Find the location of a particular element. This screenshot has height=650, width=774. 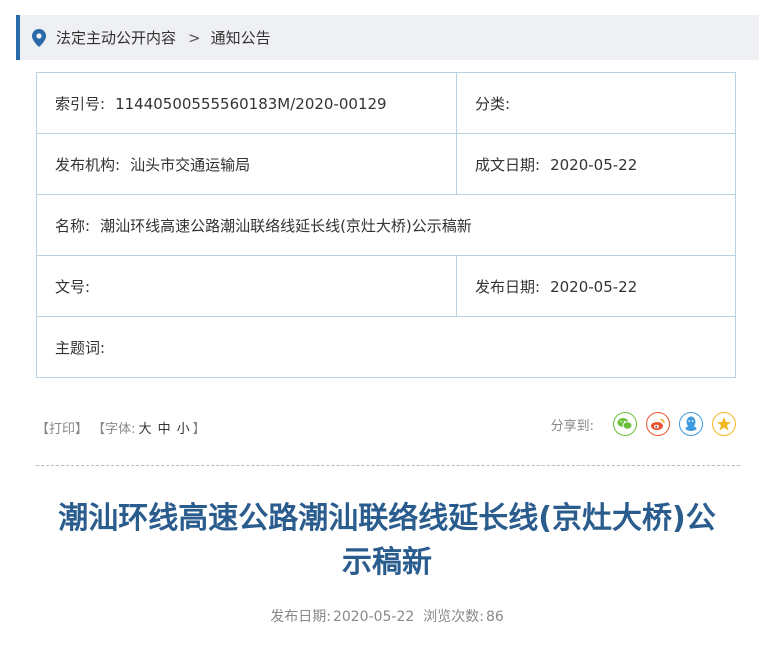

meta-docno-label: 文号: is located at coordinates (73, 286).